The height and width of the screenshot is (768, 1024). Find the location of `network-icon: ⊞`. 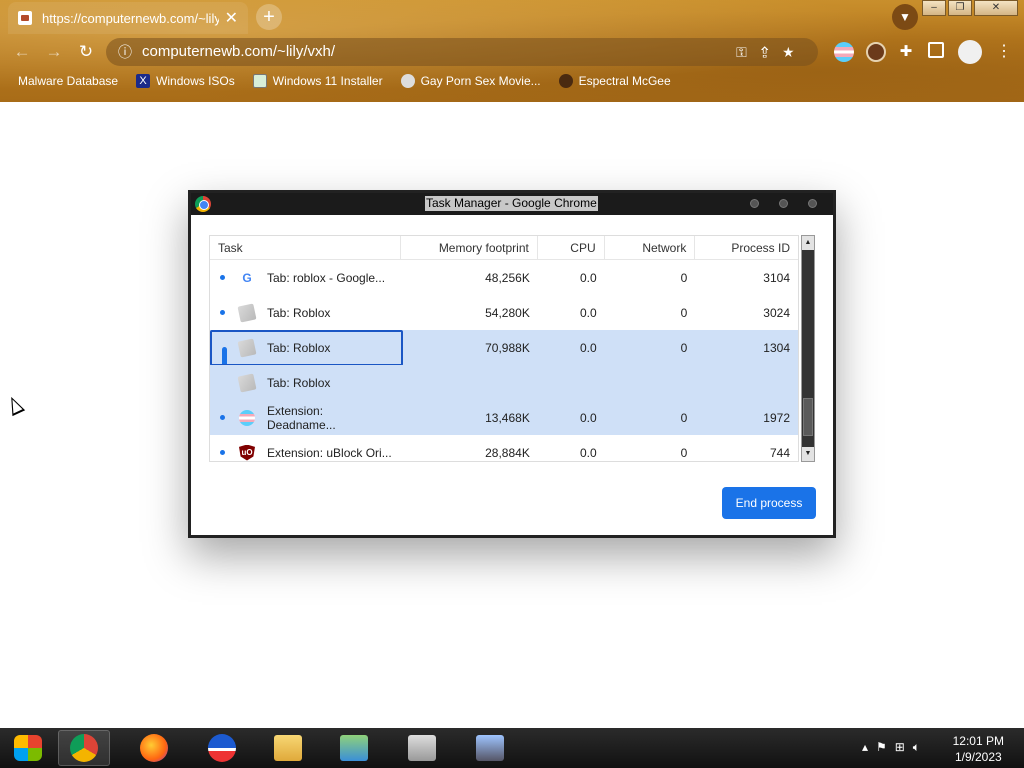

network-icon: ⊞ is located at coordinates (900, 747).